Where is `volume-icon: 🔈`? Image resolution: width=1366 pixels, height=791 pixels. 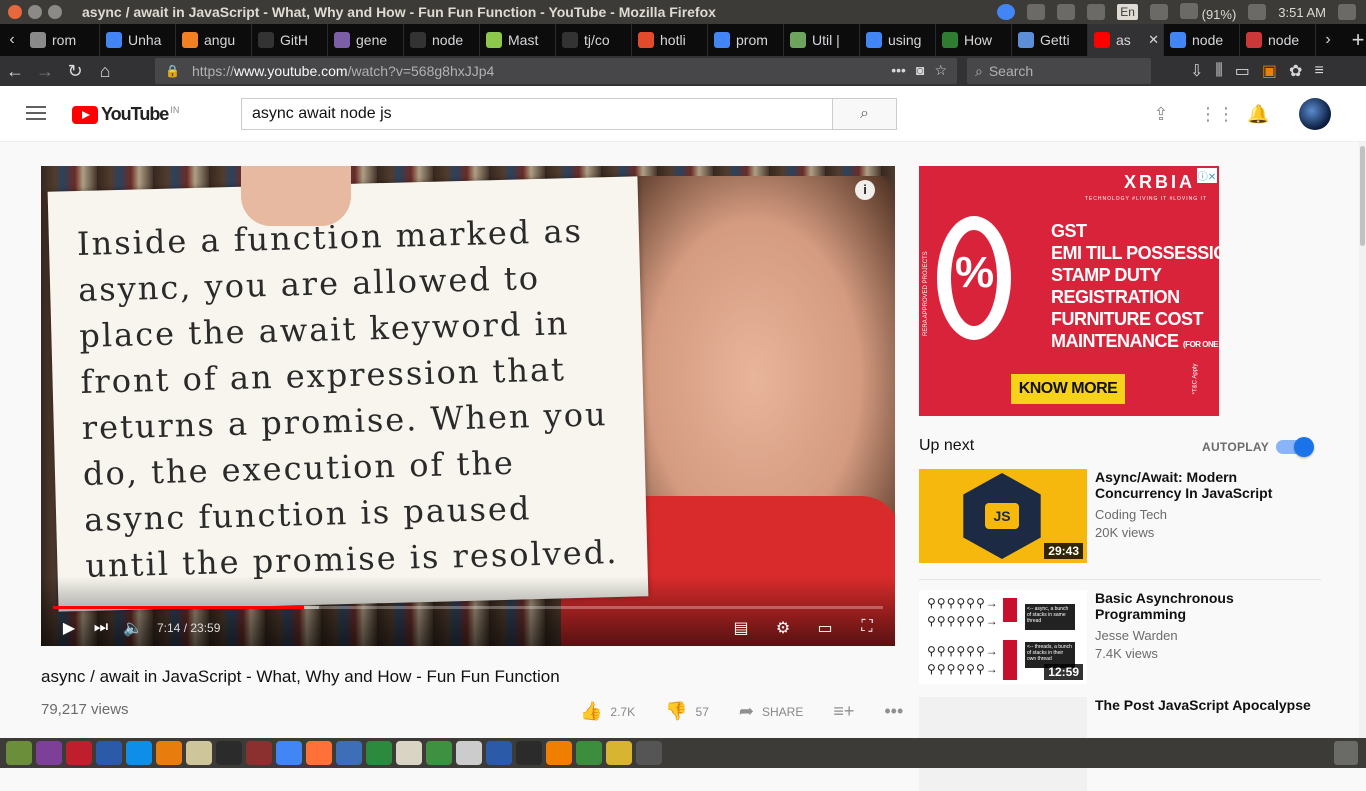 volume-icon: 🔈 is located at coordinates (133, 628).